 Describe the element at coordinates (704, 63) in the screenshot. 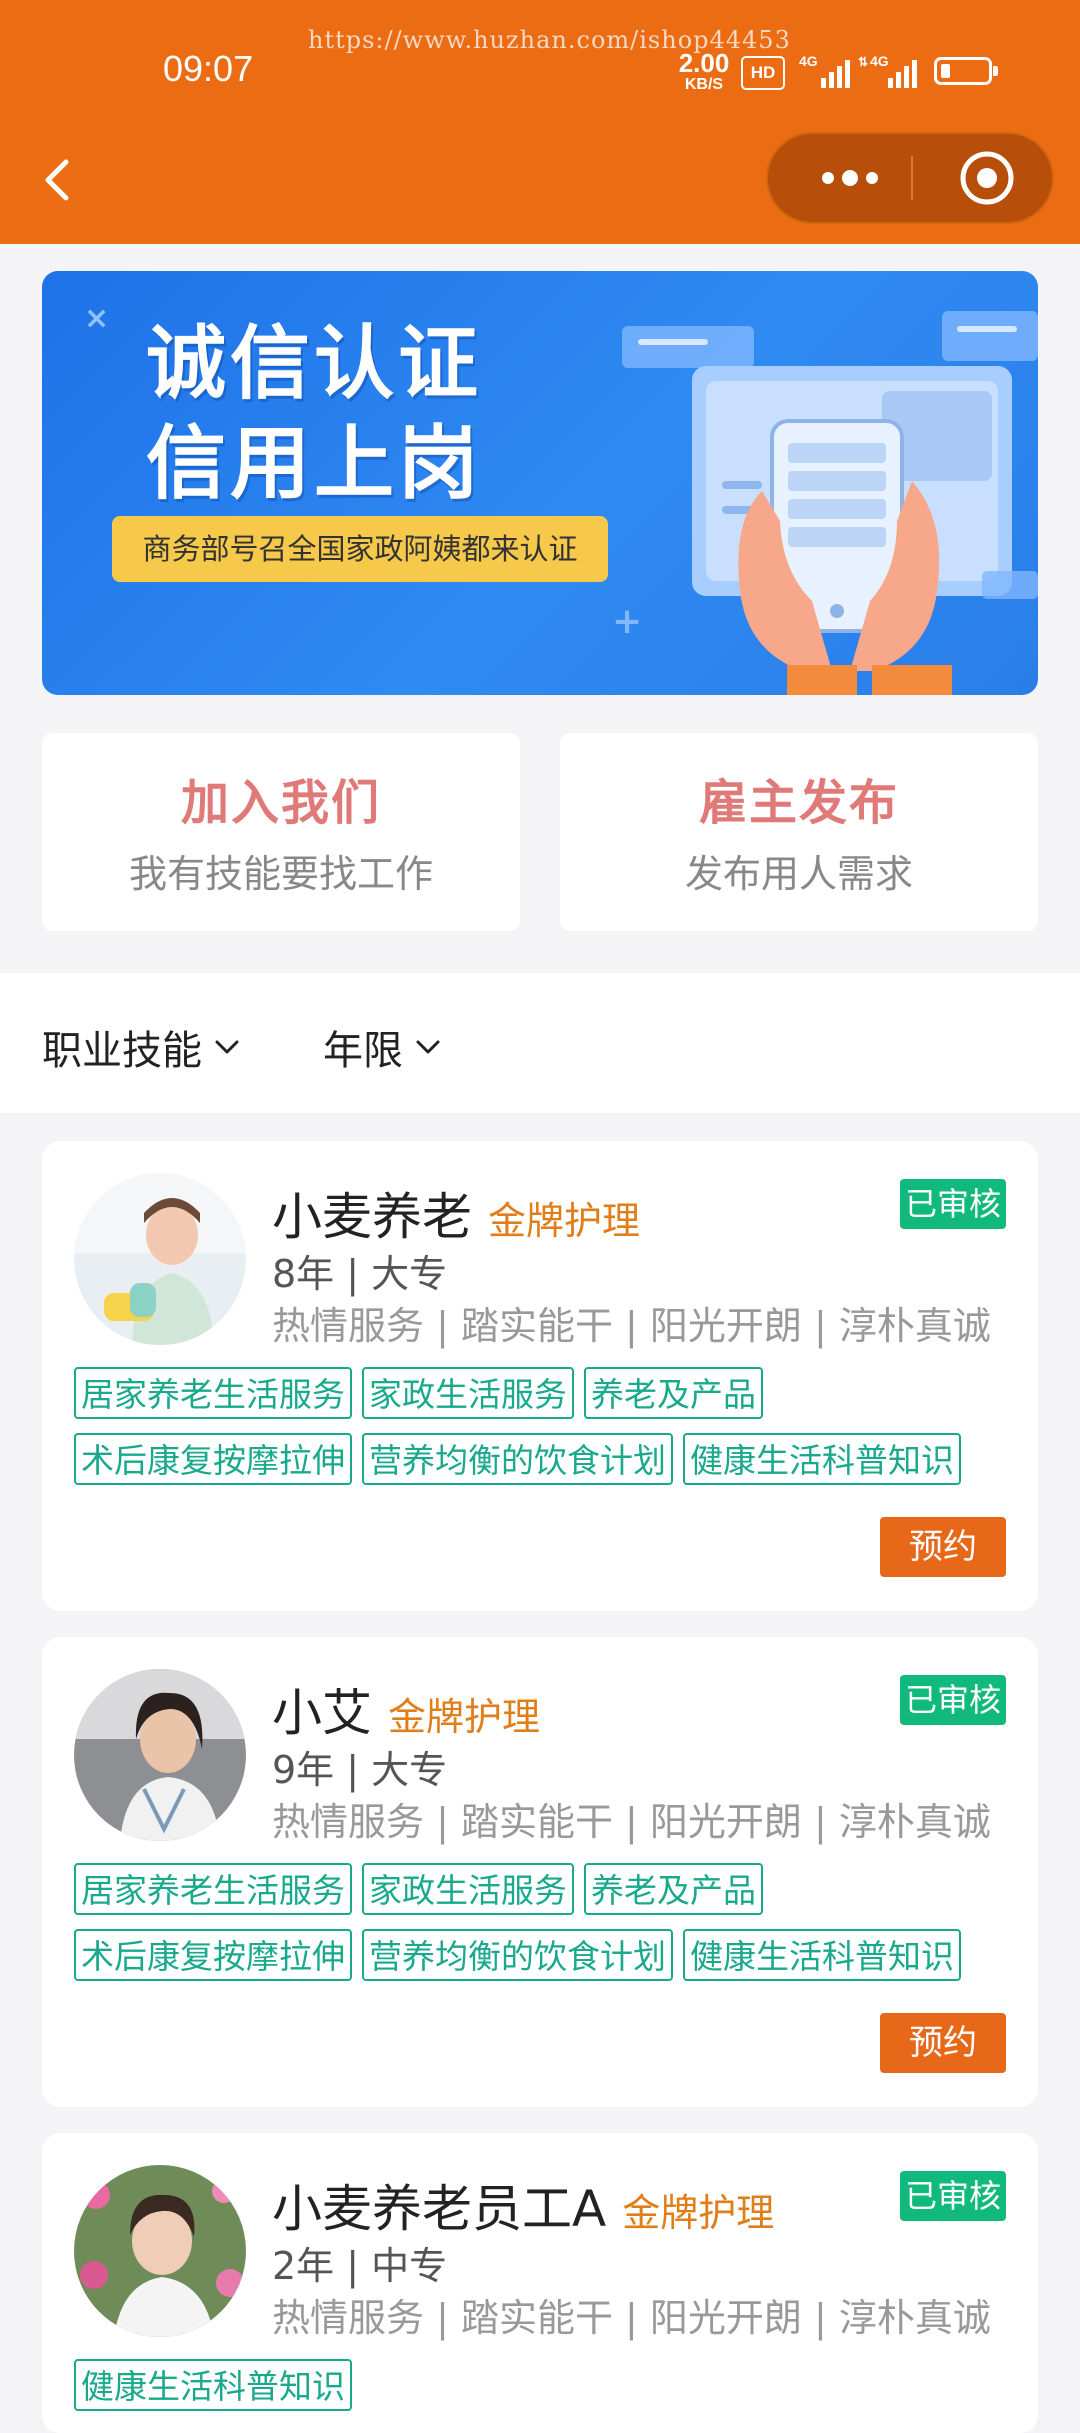

I see `net-speed-value: 2.00` at that location.